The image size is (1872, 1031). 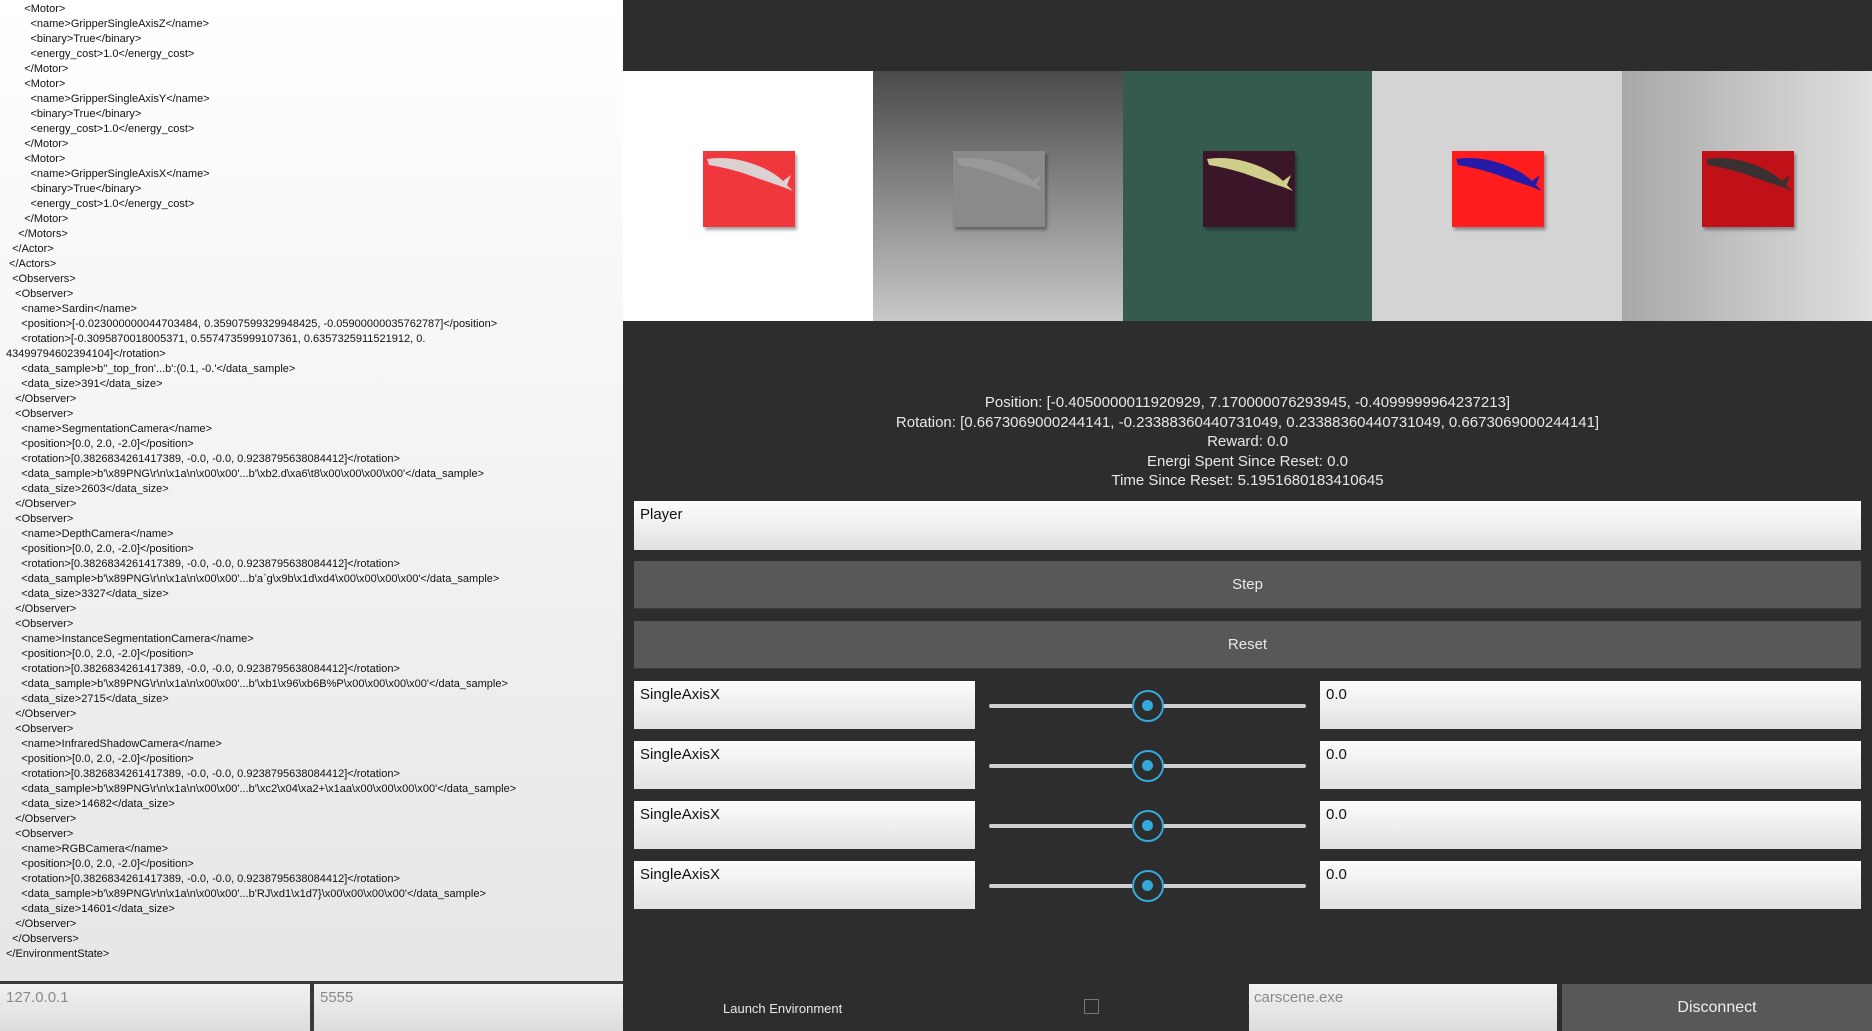 I want to click on xml-line: <data_size>2603</data_size>, so click(x=87, y=489).